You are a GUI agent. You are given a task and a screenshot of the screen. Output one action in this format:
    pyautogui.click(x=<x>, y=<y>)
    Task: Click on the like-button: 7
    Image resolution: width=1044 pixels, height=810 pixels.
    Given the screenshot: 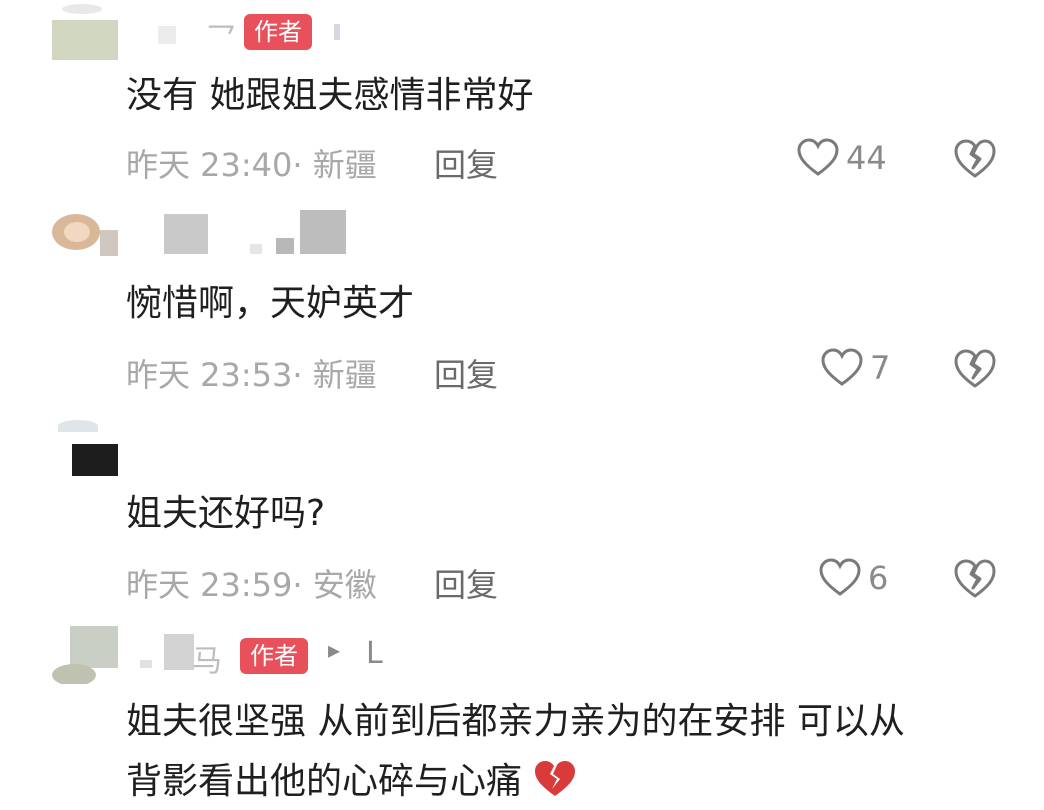 What is the action you would take?
    pyautogui.click(x=855, y=368)
    